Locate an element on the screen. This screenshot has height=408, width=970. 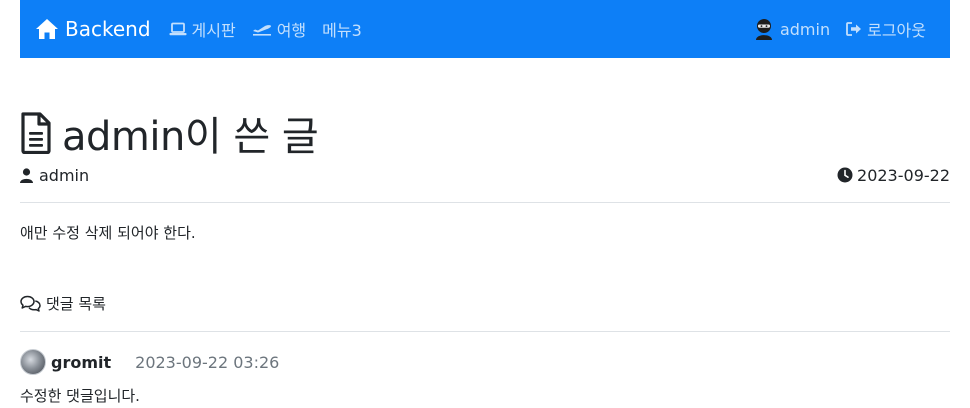
user-icon is located at coordinates (26, 175).